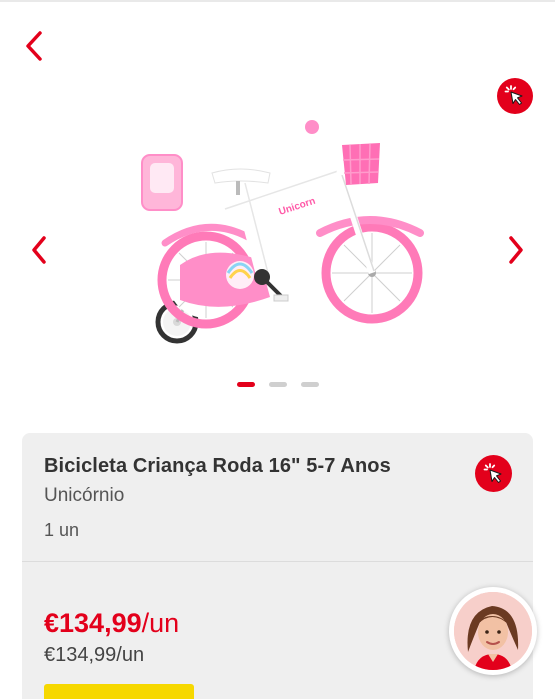 The width and height of the screenshot is (555, 699). I want to click on top-divider, so click(277, 1).